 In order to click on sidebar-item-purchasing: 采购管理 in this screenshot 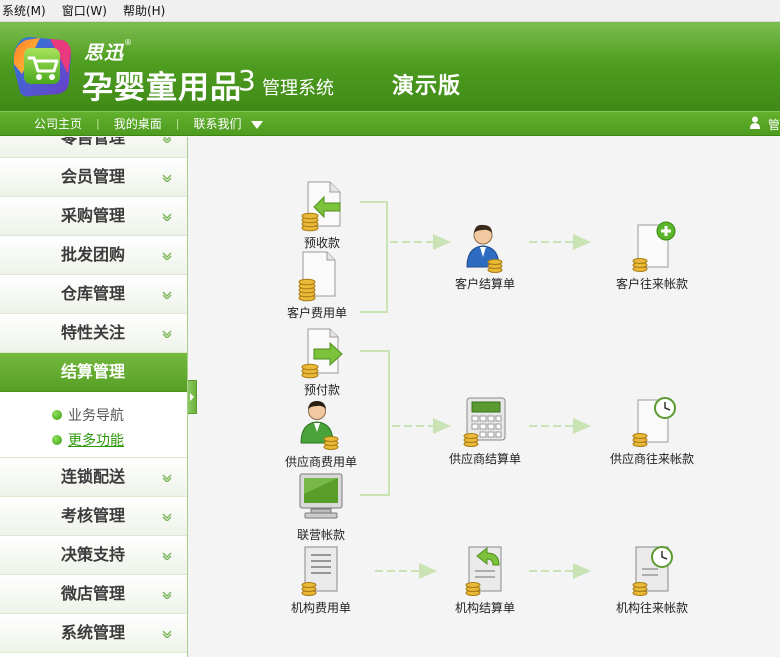, I will do `click(93, 216)`.